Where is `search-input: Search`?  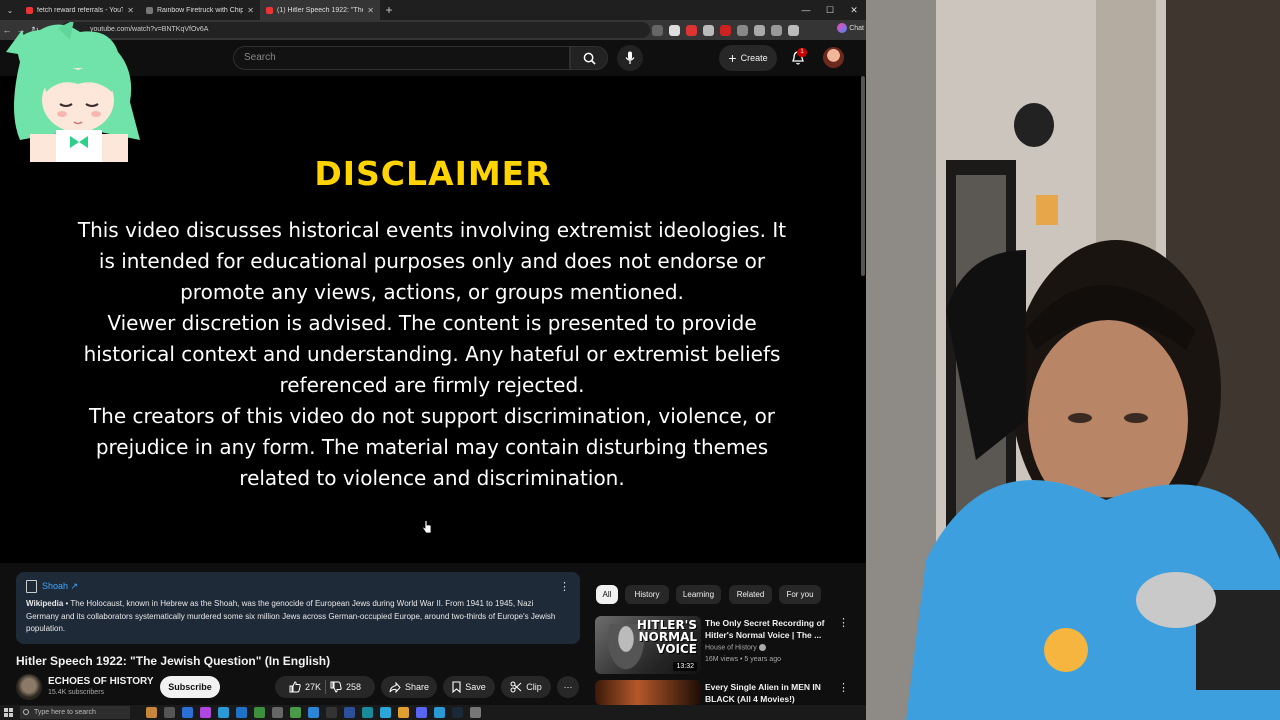 search-input: Search is located at coordinates (401, 58).